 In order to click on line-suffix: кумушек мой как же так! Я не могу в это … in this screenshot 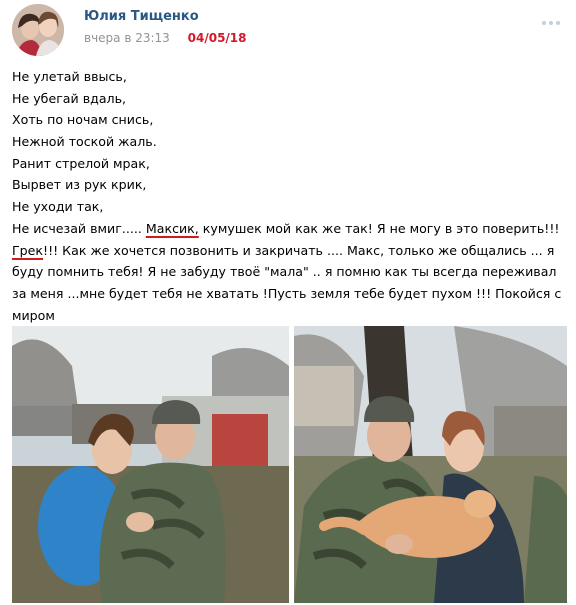, I will do `click(379, 228)`.